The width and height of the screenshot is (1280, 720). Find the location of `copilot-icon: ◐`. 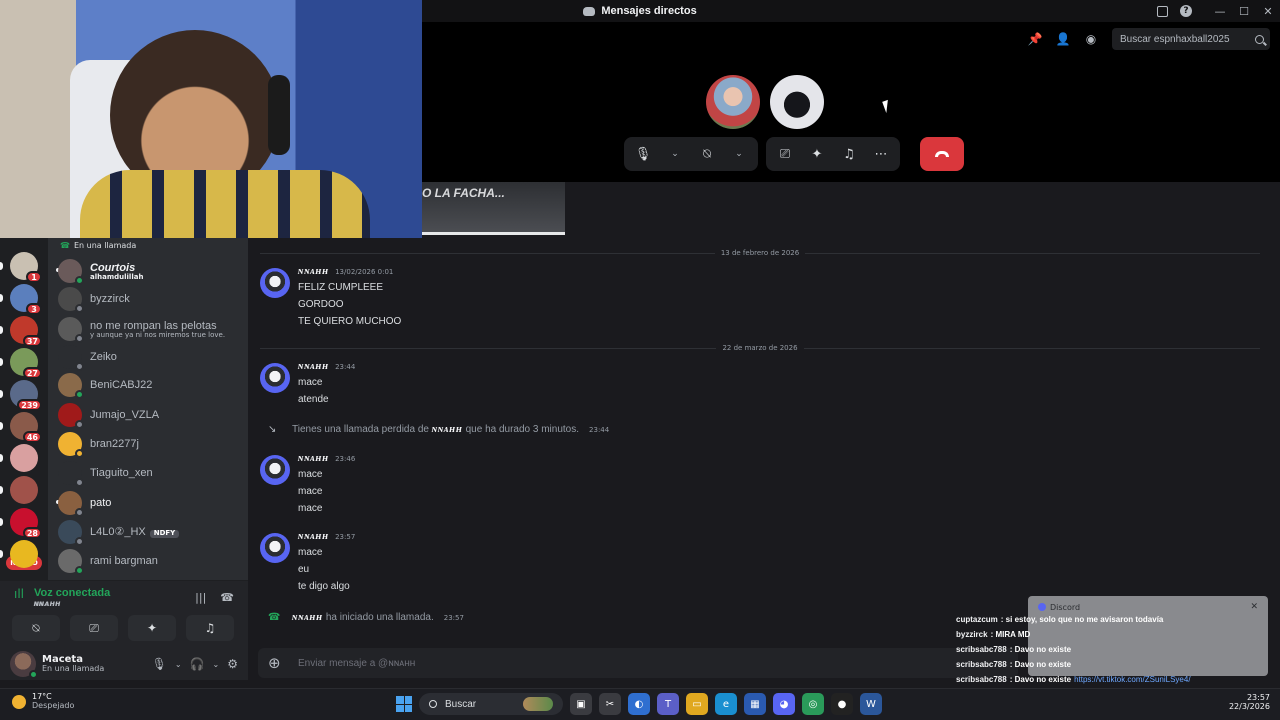

copilot-icon: ◐ is located at coordinates (639, 704).